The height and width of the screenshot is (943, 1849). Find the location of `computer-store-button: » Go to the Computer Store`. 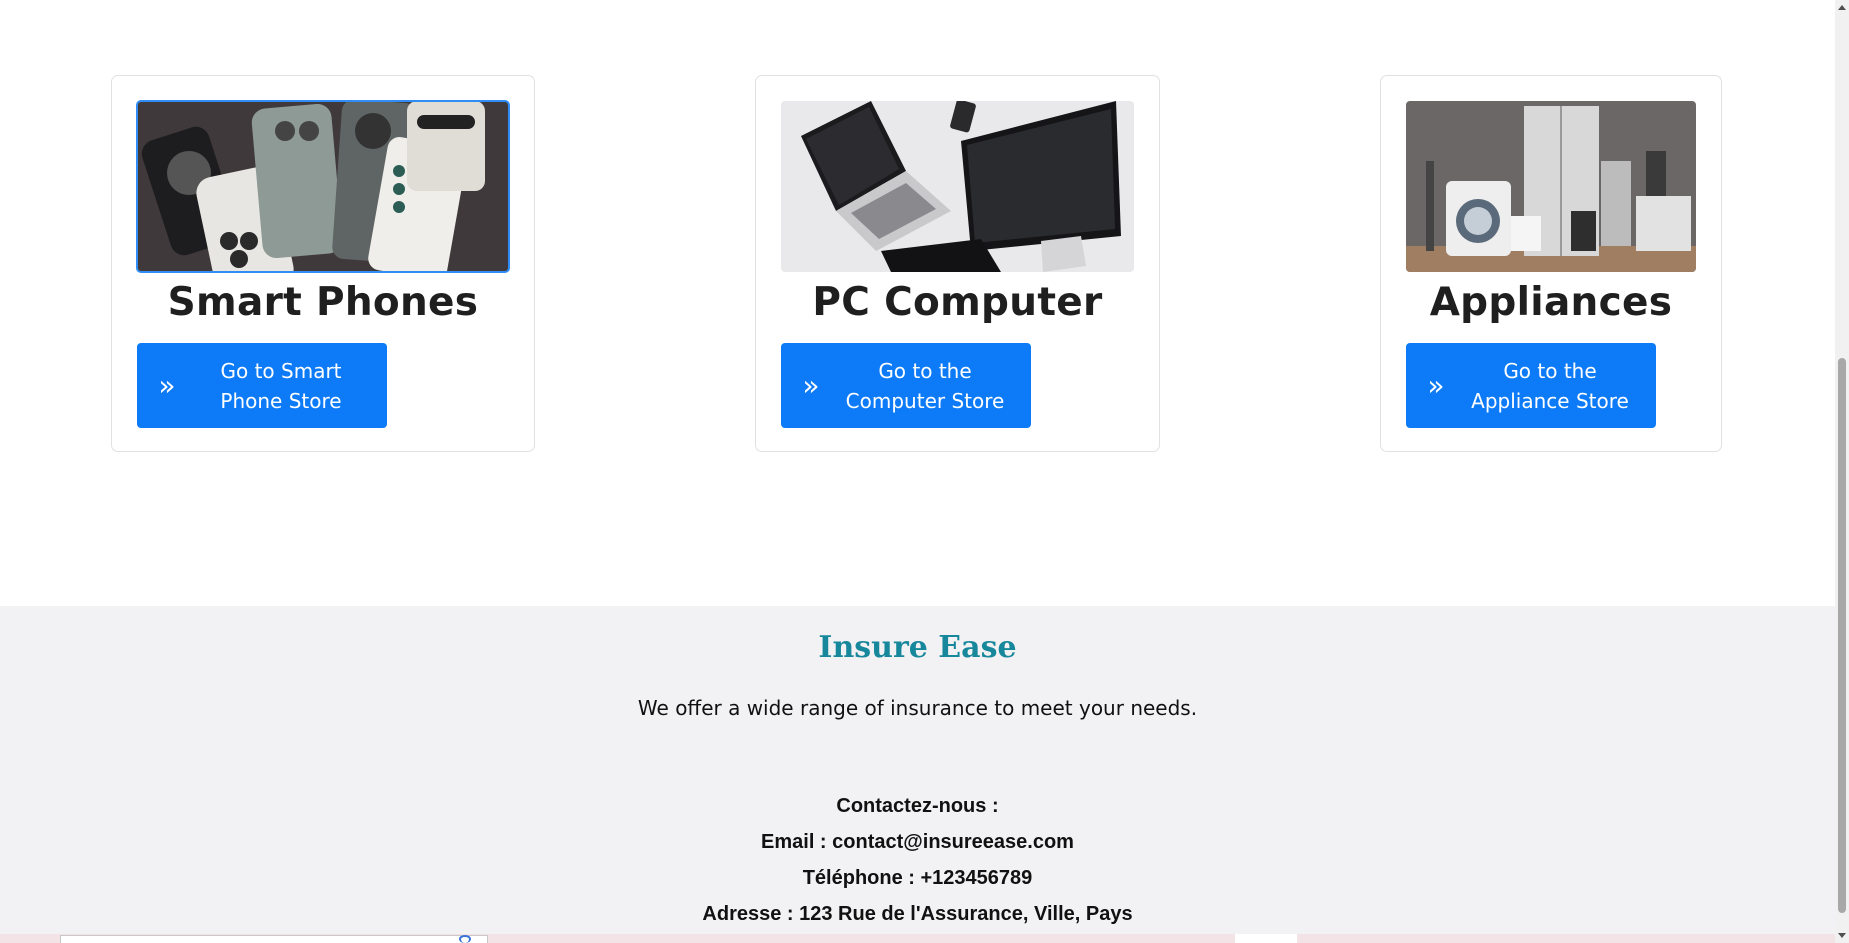

computer-store-button: » Go to the Computer Store is located at coordinates (906, 385).